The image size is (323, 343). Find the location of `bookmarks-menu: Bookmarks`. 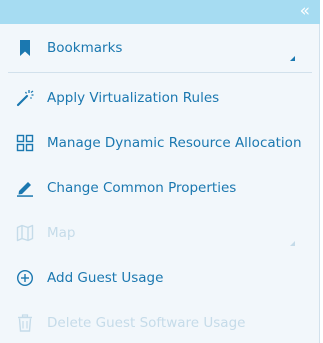

bookmarks-menu: Bookmarks is located at coordinates (160, 48).